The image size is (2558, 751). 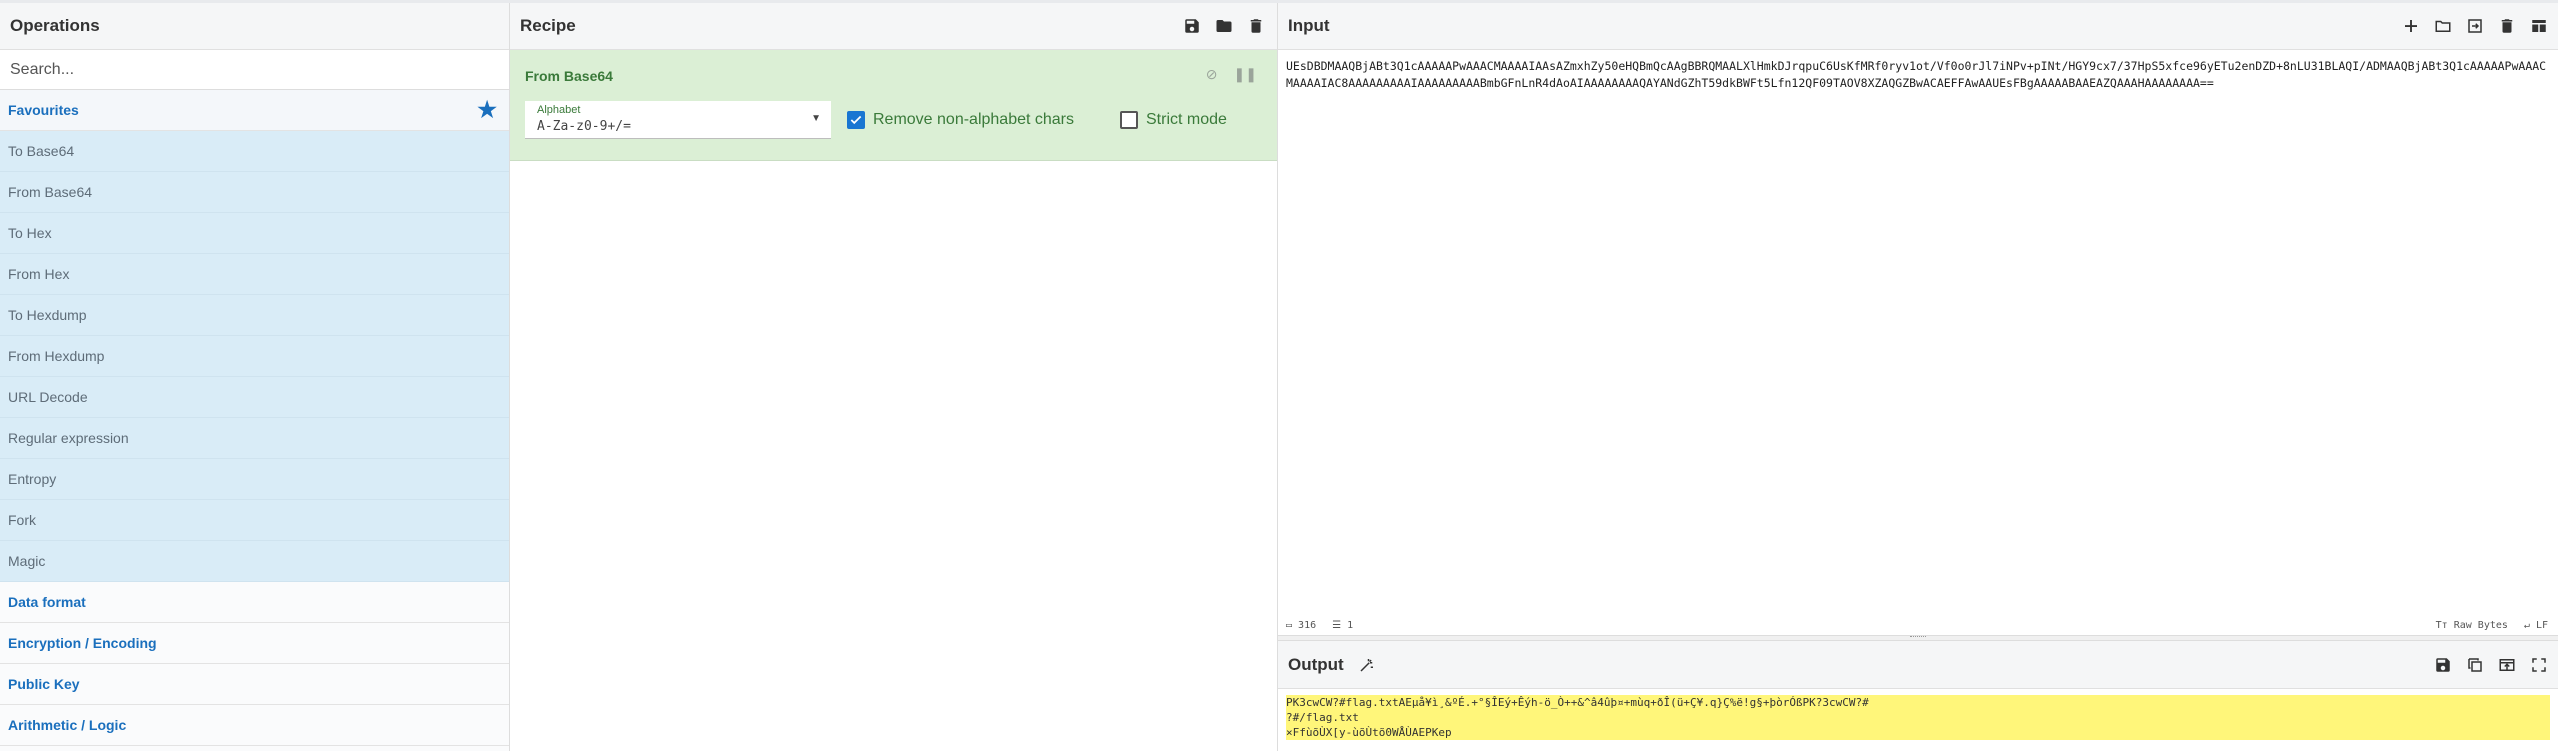 What do you see at coordinates (2491, 665) in the screenshot?
I see `output-toolbar` at bounding box center [2491, 665].